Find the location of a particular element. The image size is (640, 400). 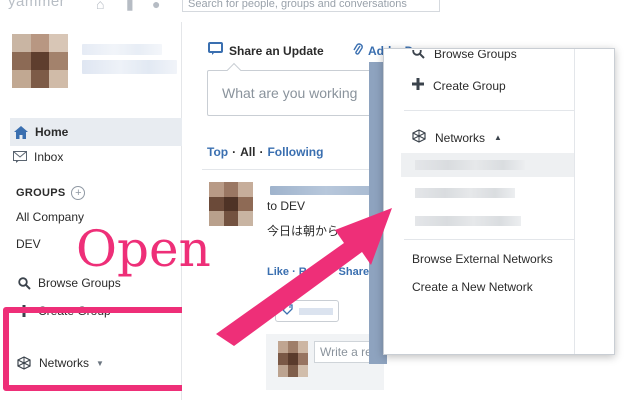

filter-following: Following is located at coordinates (295, 152).